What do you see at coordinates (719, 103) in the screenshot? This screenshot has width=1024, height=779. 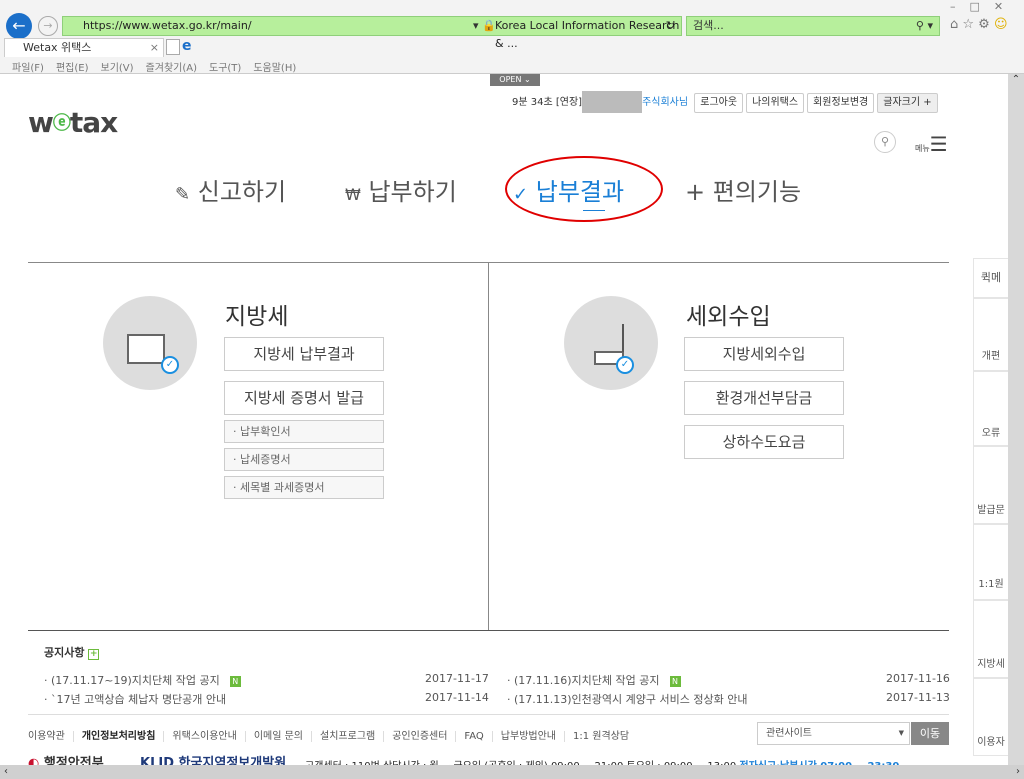 I see `logout-button: 로그아웃` at bounding box center [719, 103].